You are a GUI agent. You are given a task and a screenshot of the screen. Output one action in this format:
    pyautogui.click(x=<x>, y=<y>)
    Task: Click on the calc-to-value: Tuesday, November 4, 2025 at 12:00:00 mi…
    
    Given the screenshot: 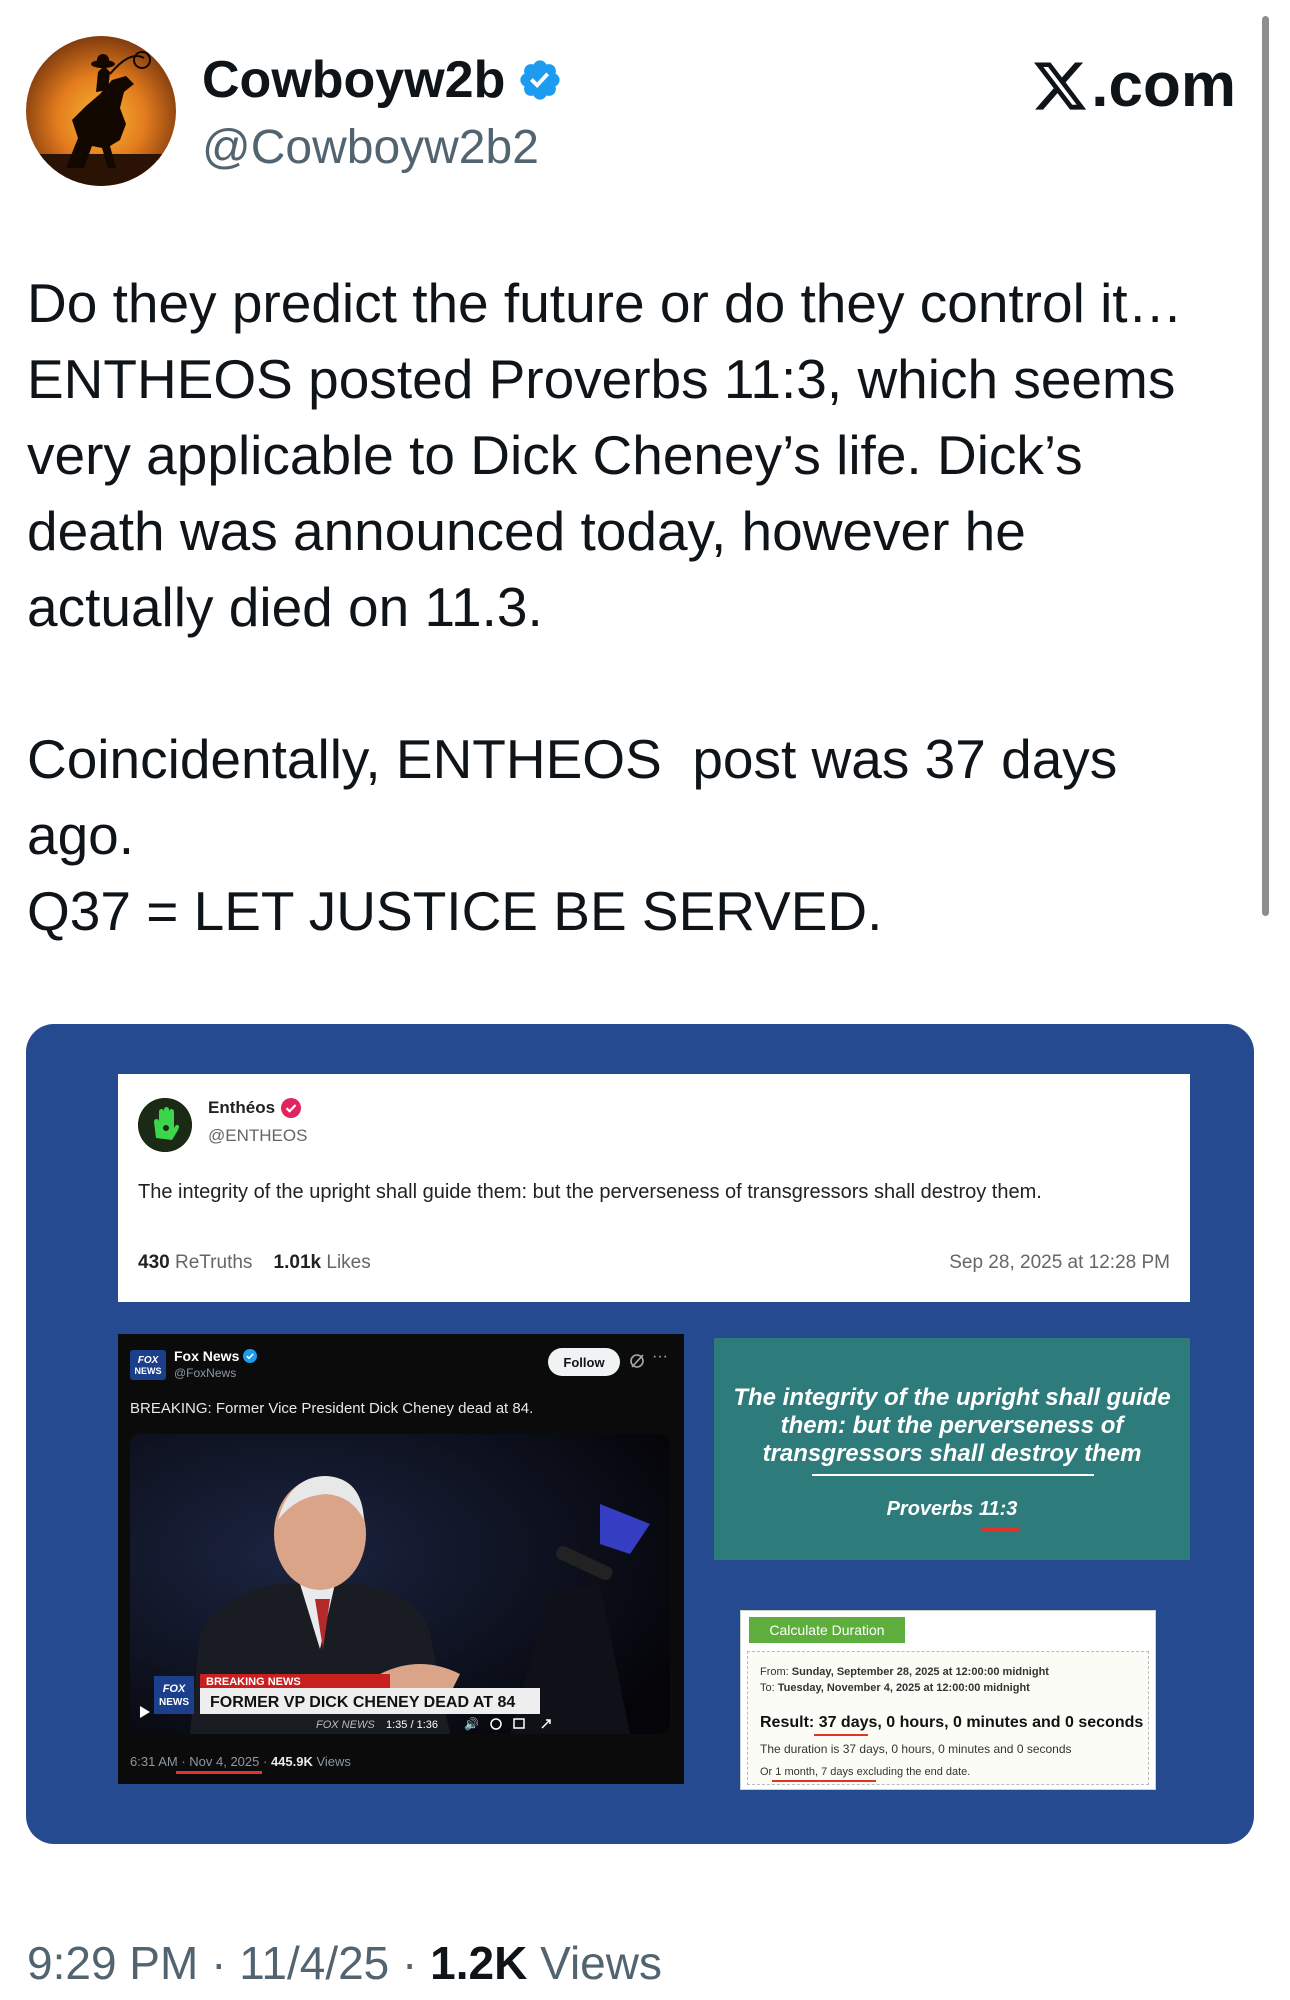 What is the action you would take?
    pyautogui.click(x=903, y=1688)
    